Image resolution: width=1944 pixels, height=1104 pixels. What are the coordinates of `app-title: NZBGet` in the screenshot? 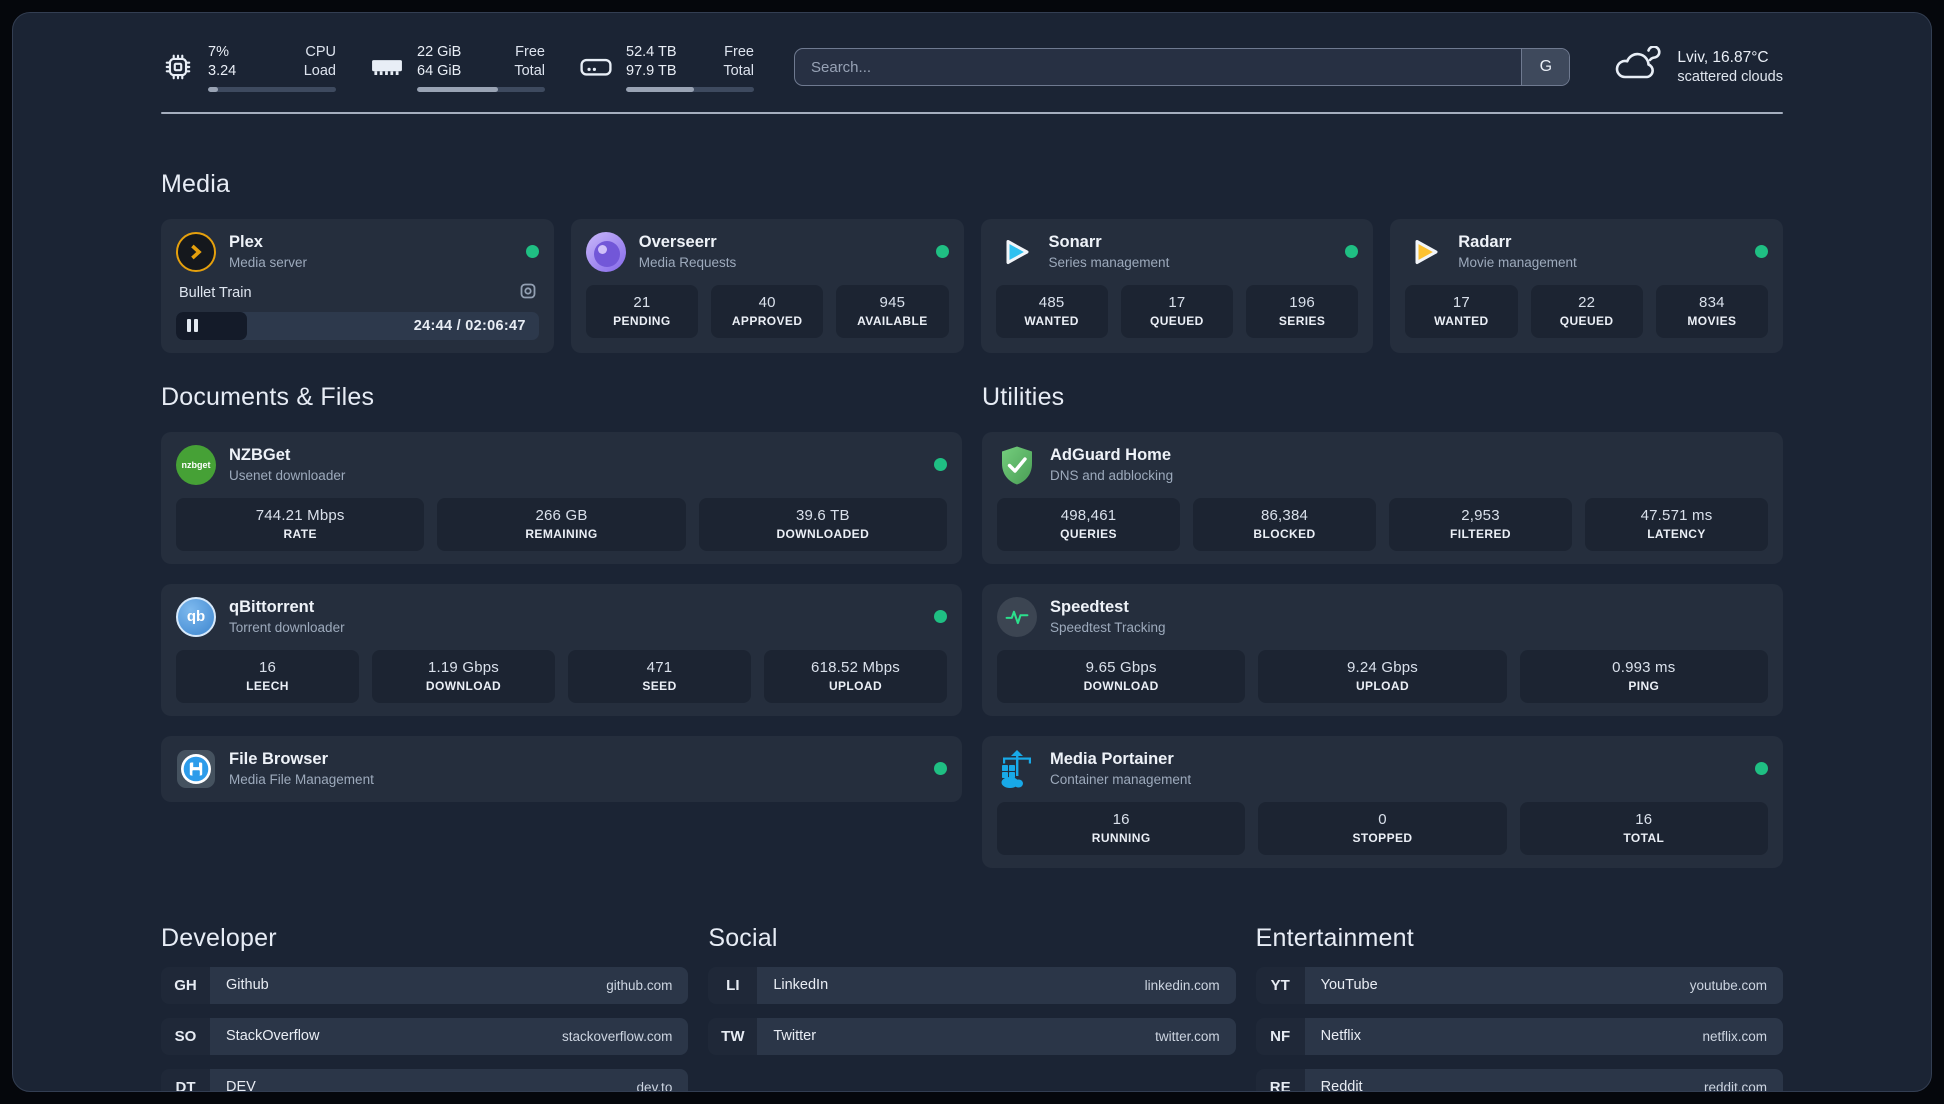 It's located at (260, 455).